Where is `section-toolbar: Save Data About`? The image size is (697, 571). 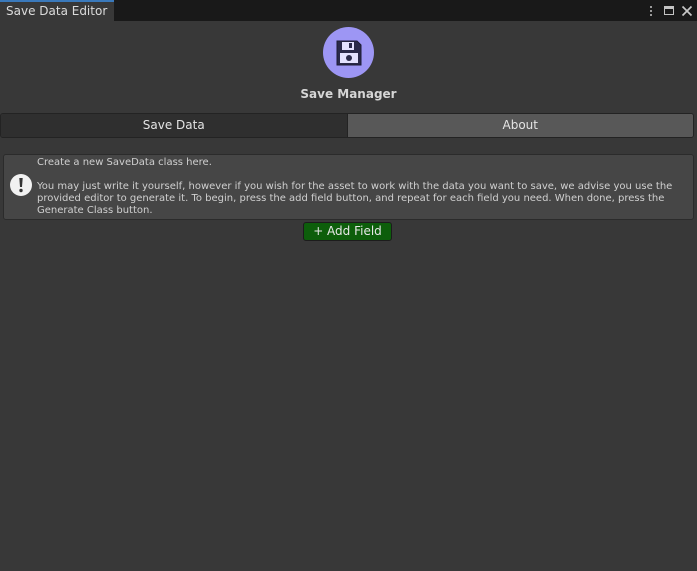
section-toolbar: Save Data About is located at coordinates (347, 125).